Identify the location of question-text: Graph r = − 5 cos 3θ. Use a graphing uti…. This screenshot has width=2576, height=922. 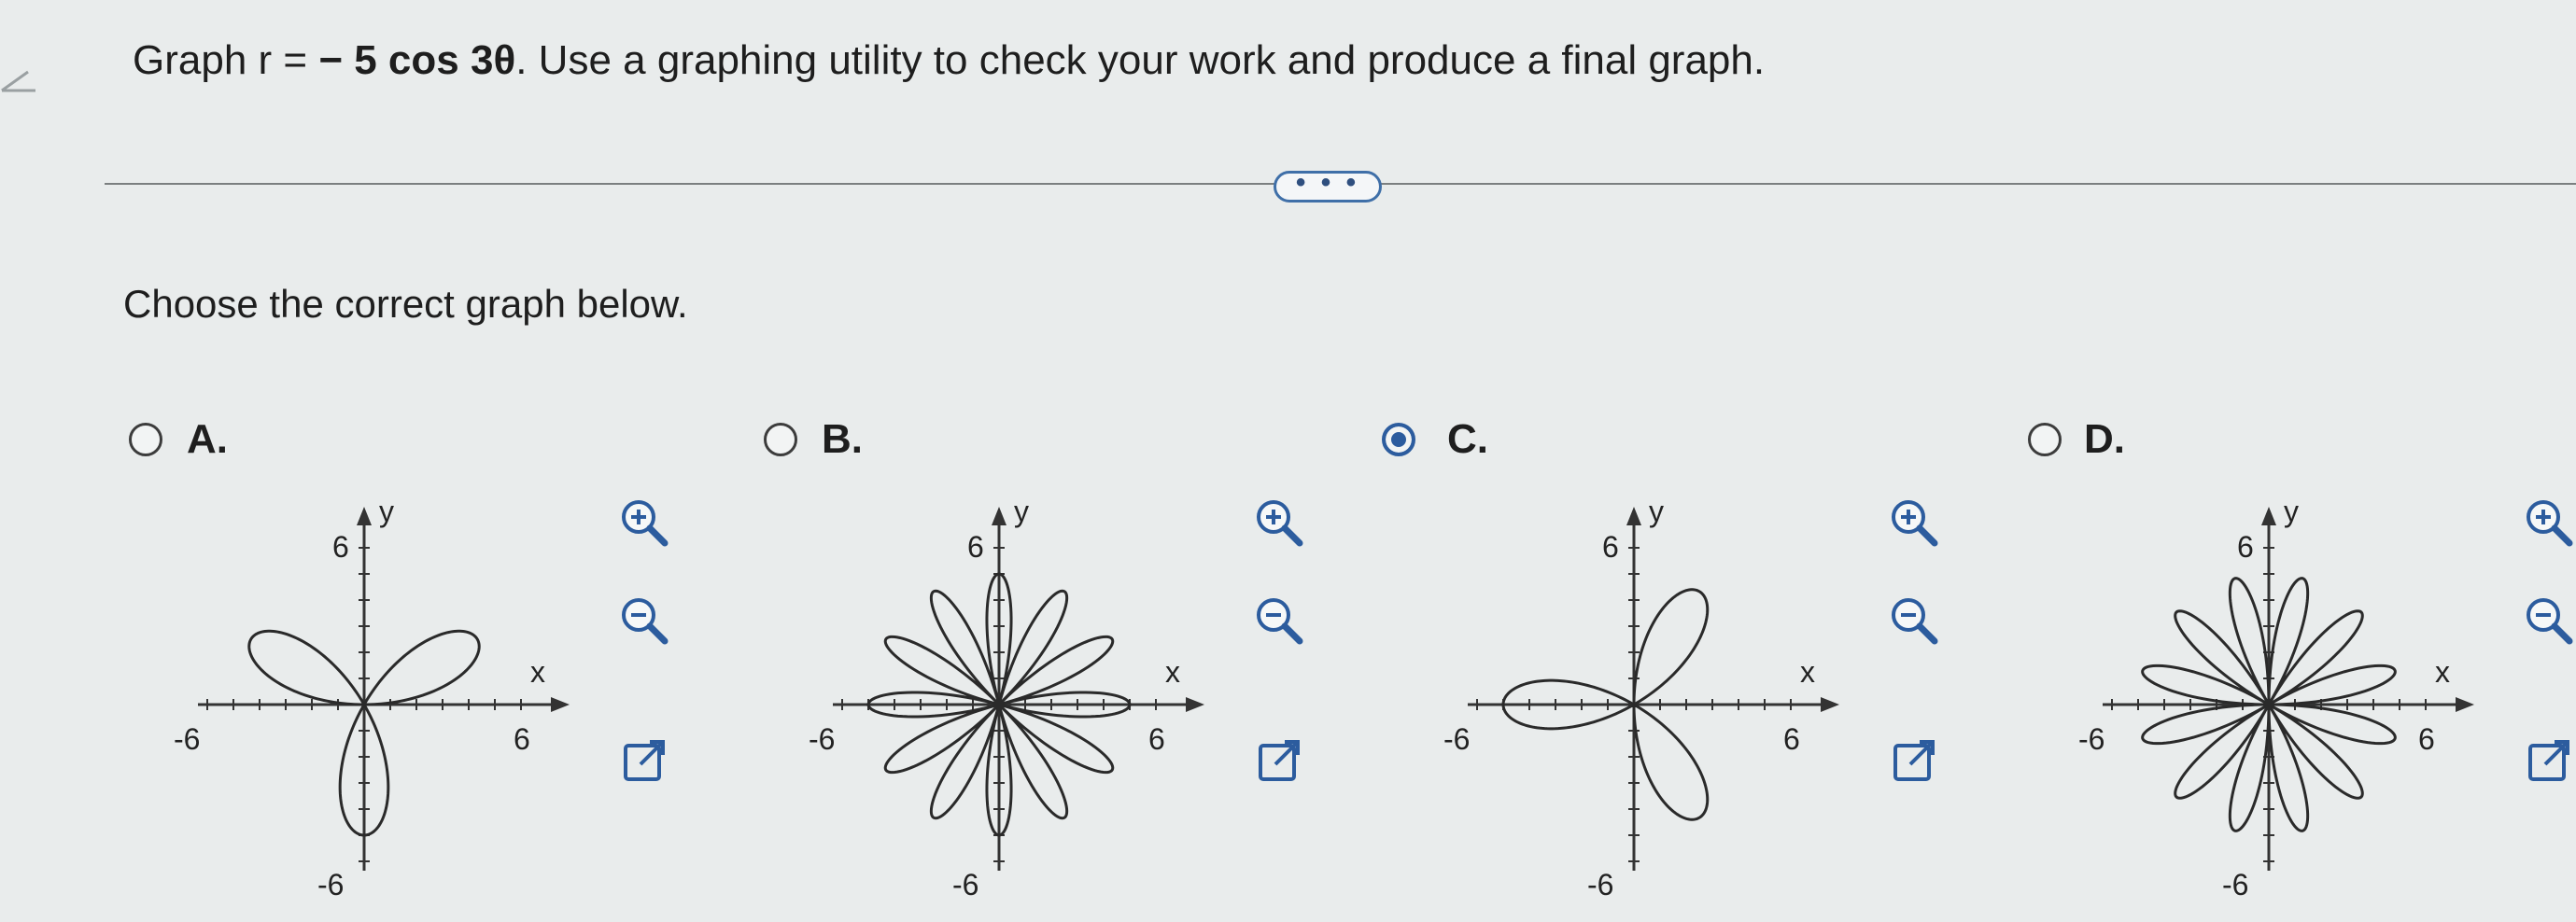
(949, 61).